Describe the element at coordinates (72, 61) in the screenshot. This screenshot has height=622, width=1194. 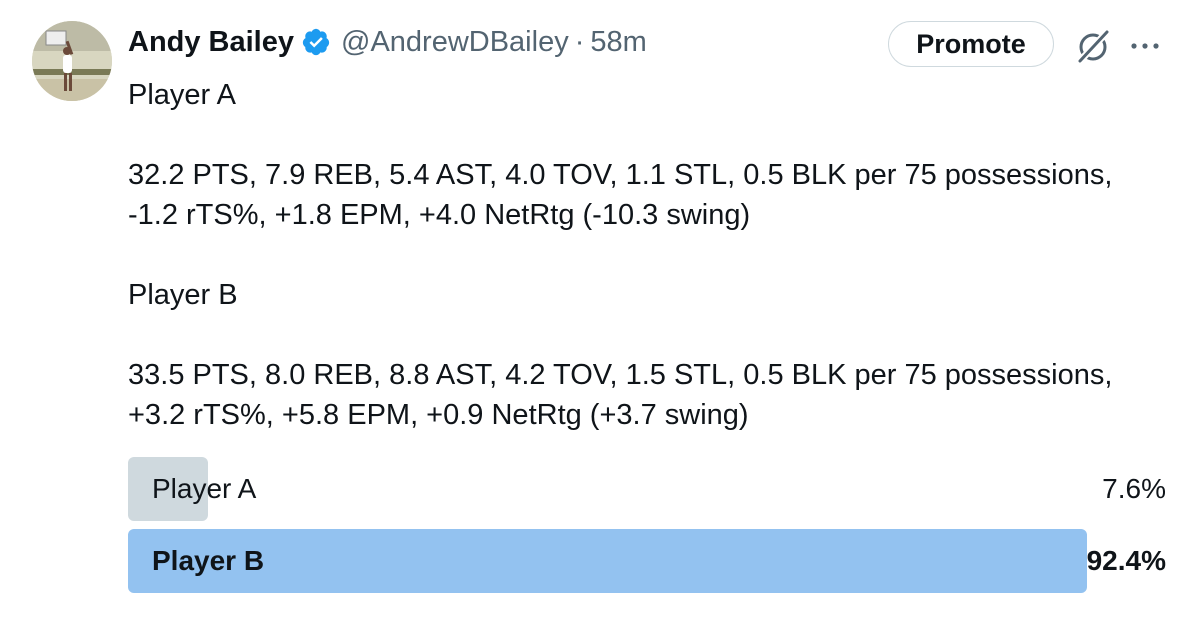
I see `avatar` at that location.